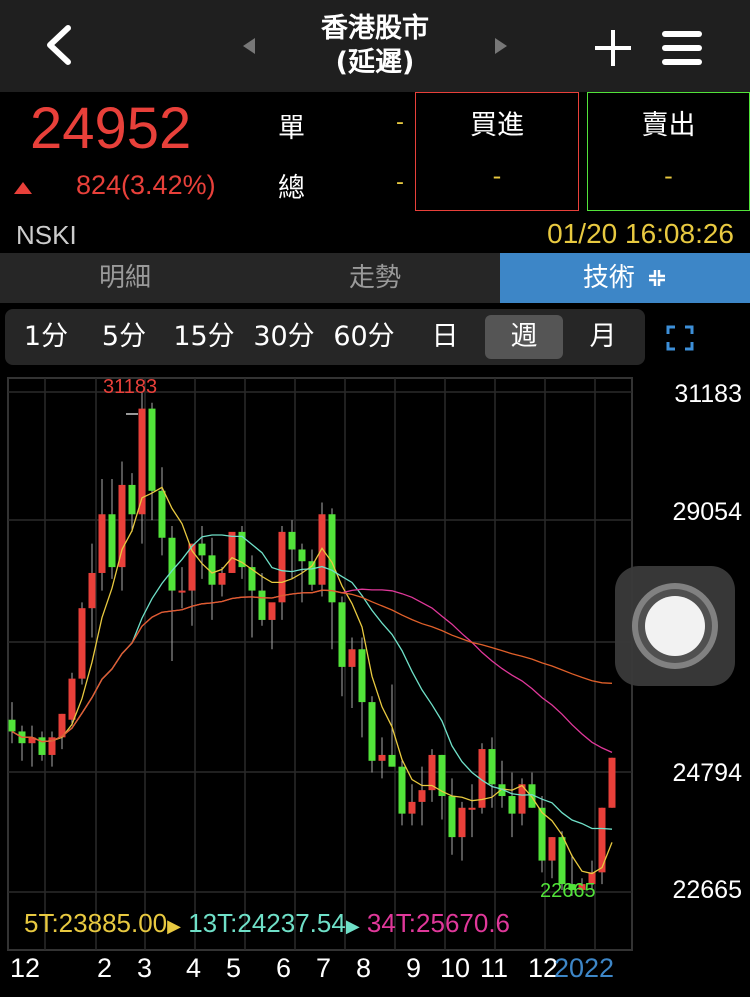  Describe the element at coordinates (497, 176) in the screenshot. I see `buy-value: -` at that location.